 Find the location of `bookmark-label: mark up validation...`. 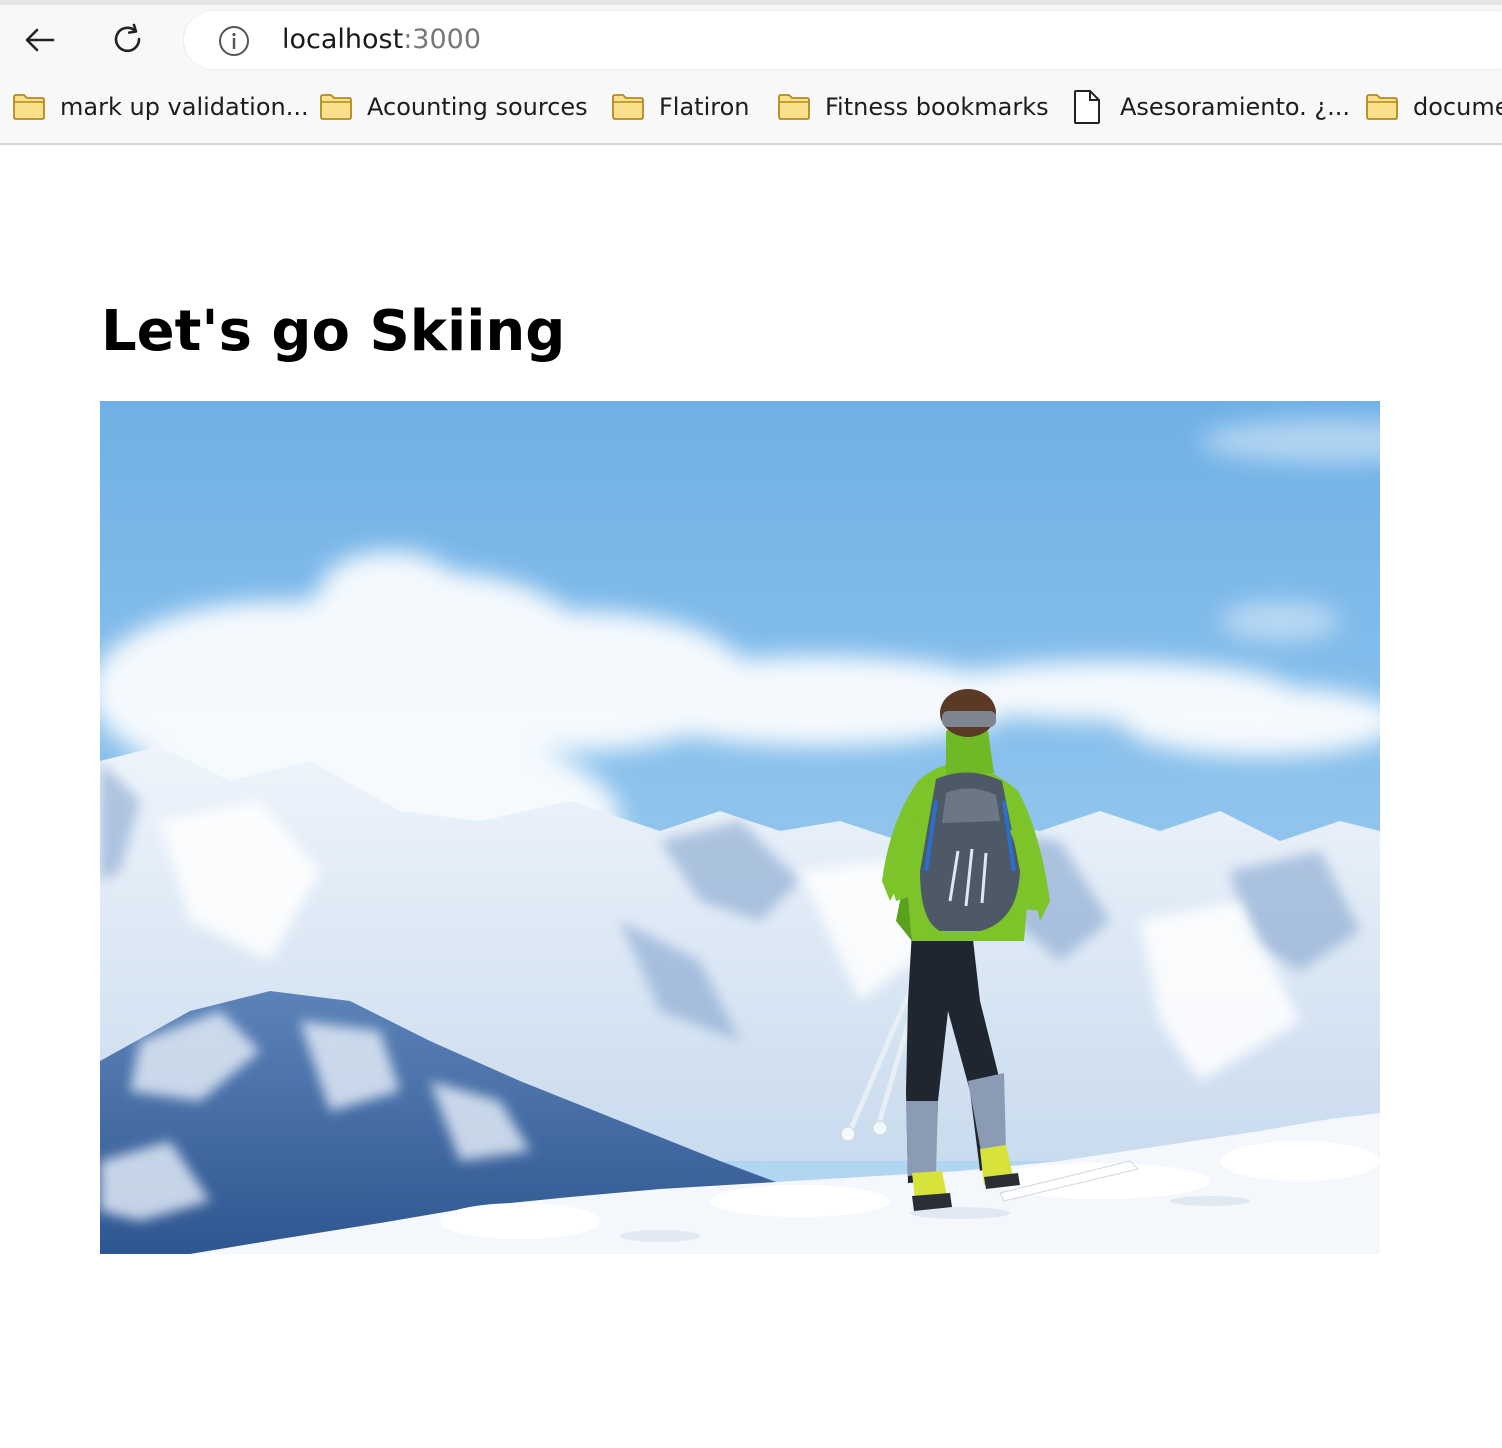

bookmark-label: mark up validation... is located at coordinates (184, 107).